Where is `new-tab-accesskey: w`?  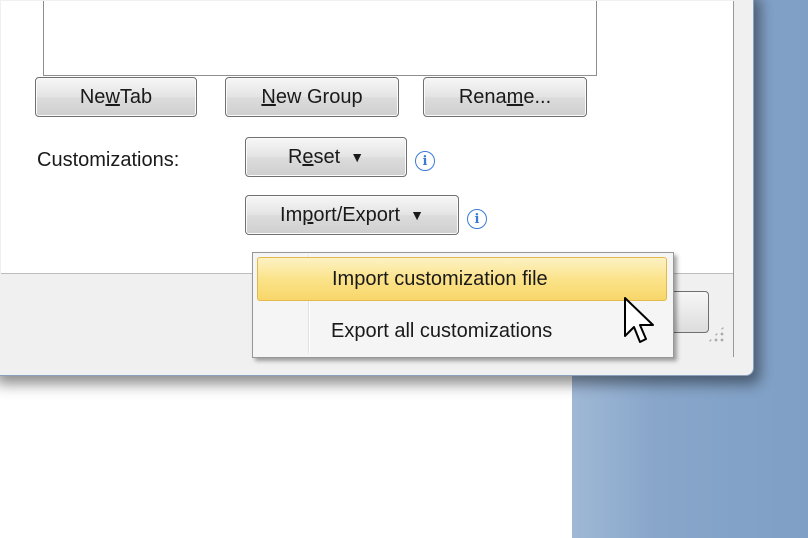 new-tab-accesskey: w is located at coordinates (112, 96).